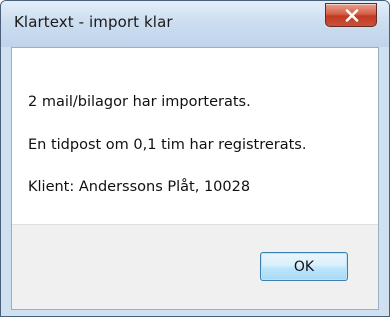 Image resolution: width=390 pixels, height=317 pixels. Describe the element at coordinates (139, 187) in the screenshot. I see `client-text: Klient: Anderssons Plåt, 10028` at that location.